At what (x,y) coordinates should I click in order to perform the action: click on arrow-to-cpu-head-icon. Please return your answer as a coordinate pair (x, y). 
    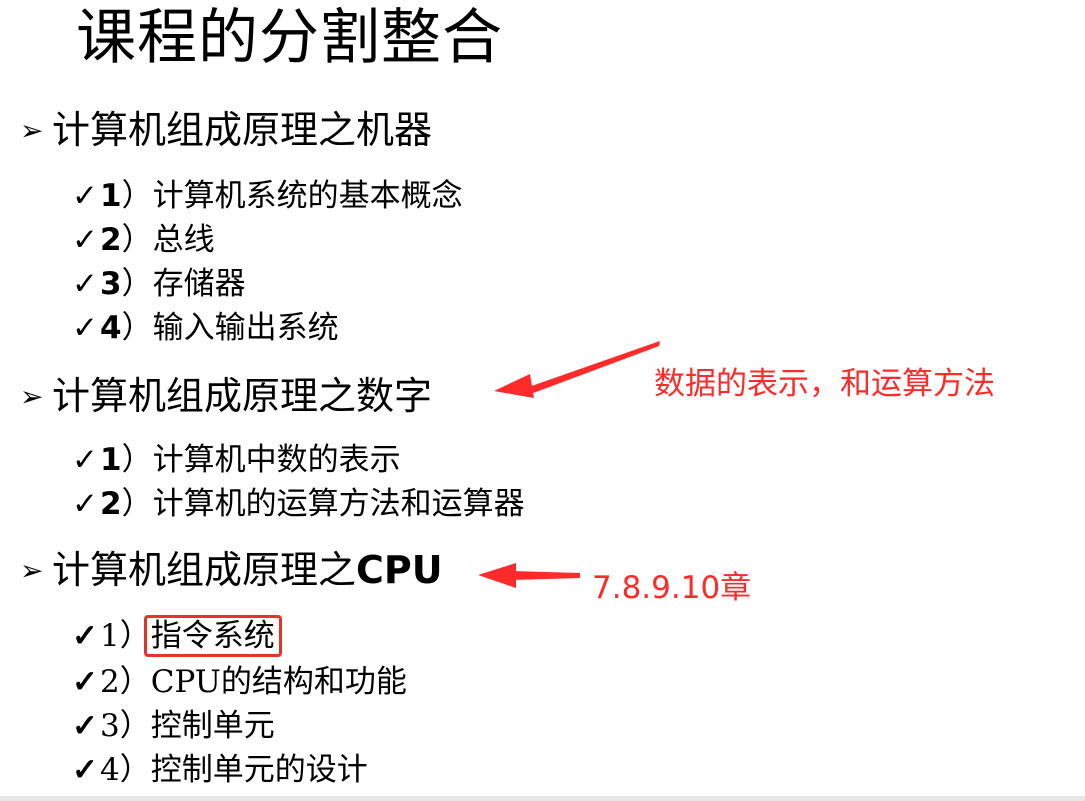
    Looking at the image, I should click on (497, 575).